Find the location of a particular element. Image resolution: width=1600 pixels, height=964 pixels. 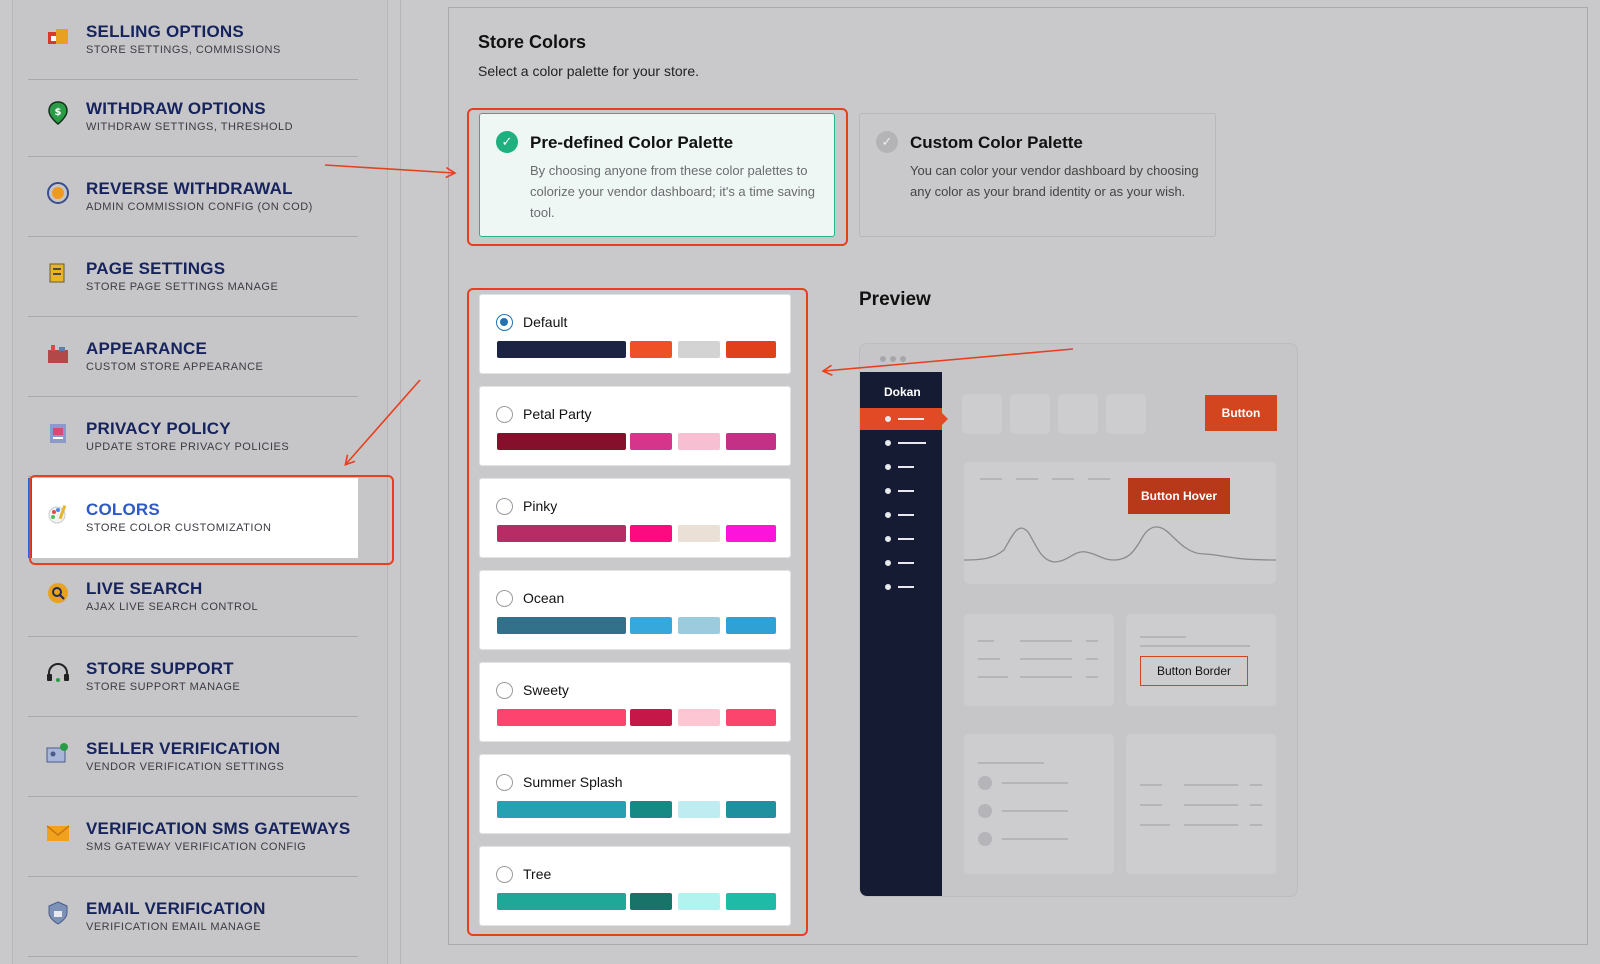

preview-button: Button is located at coordinates (1241, 413).